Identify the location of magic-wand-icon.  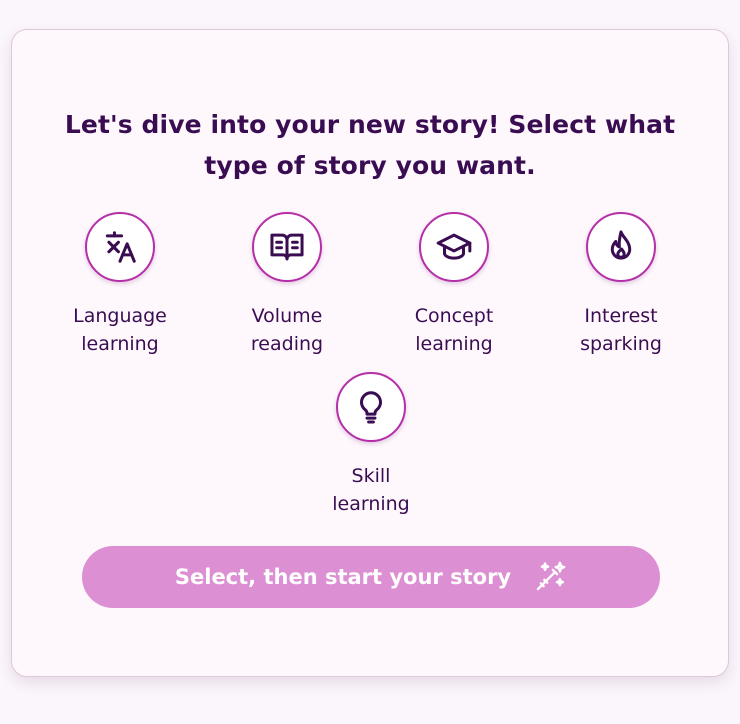
(551, 576).